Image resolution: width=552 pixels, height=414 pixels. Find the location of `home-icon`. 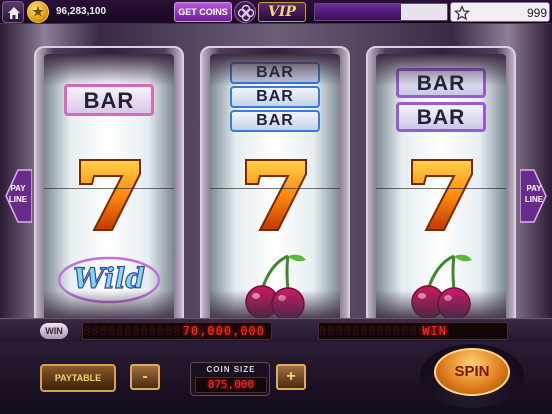

home-icon is located at coordinates (14, 13).